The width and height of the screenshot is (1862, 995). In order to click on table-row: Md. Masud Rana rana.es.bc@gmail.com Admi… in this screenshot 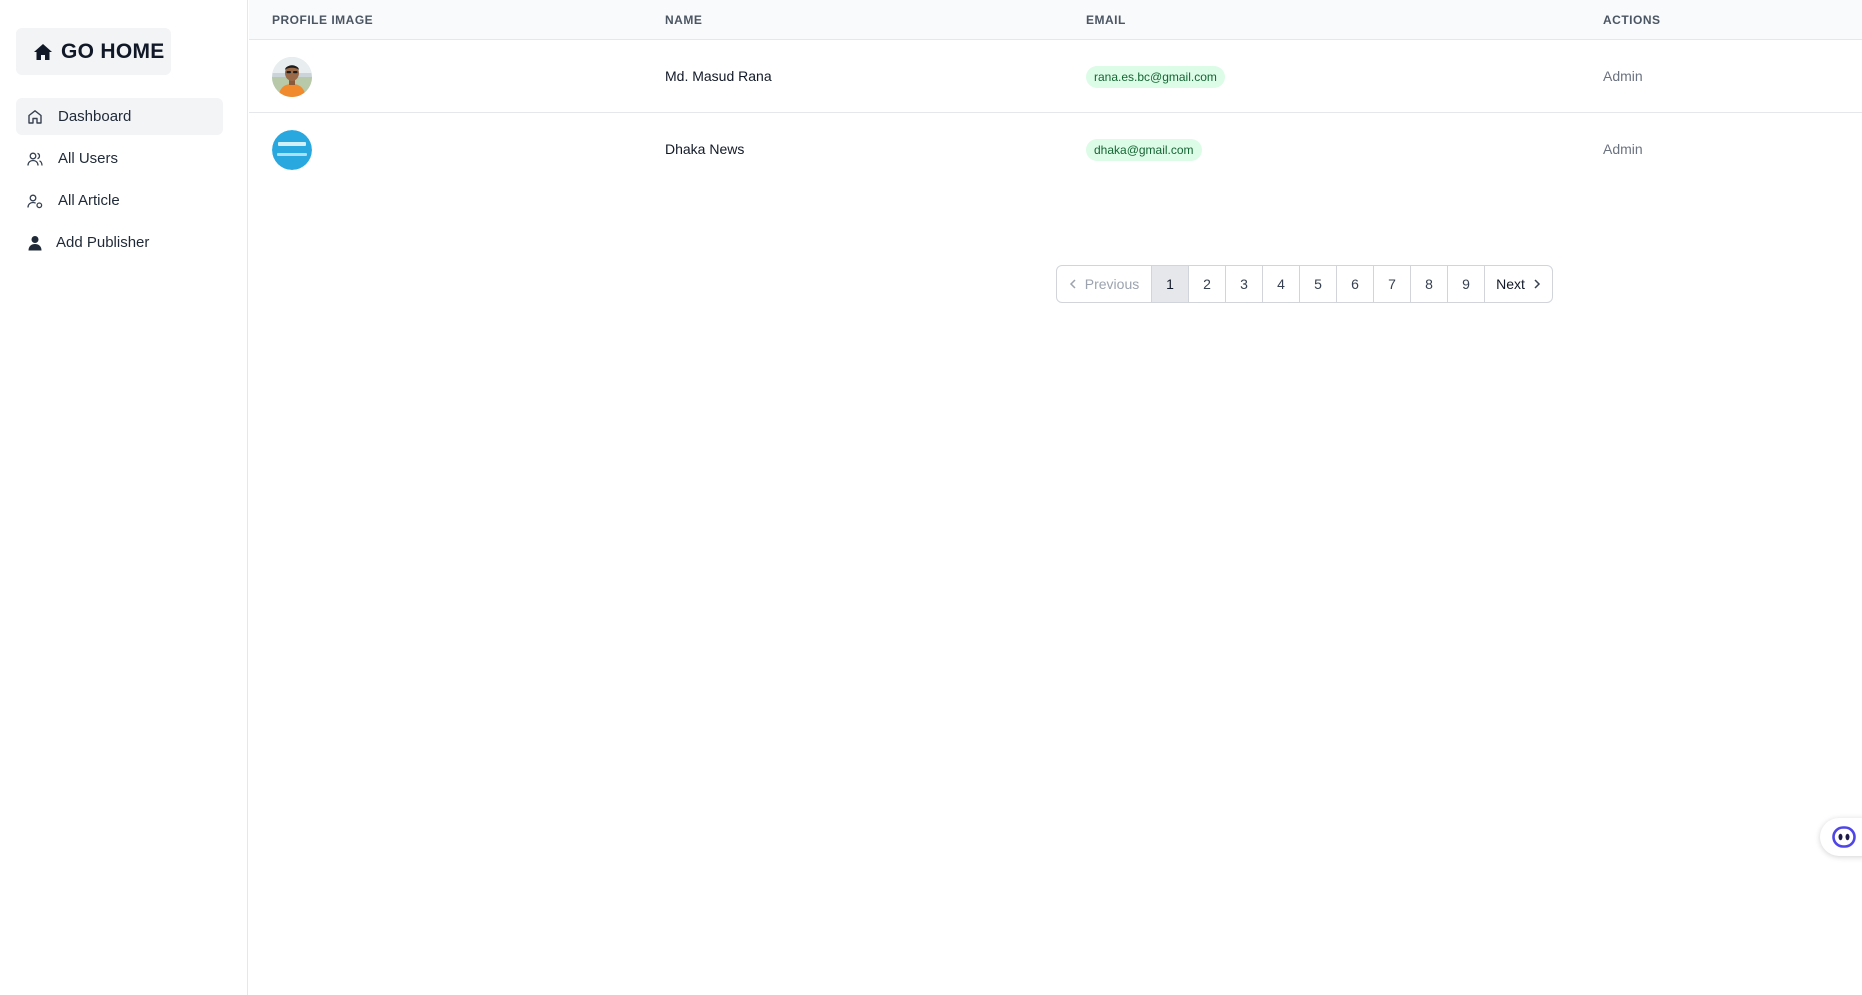, I will do `click(1055, 76)`.